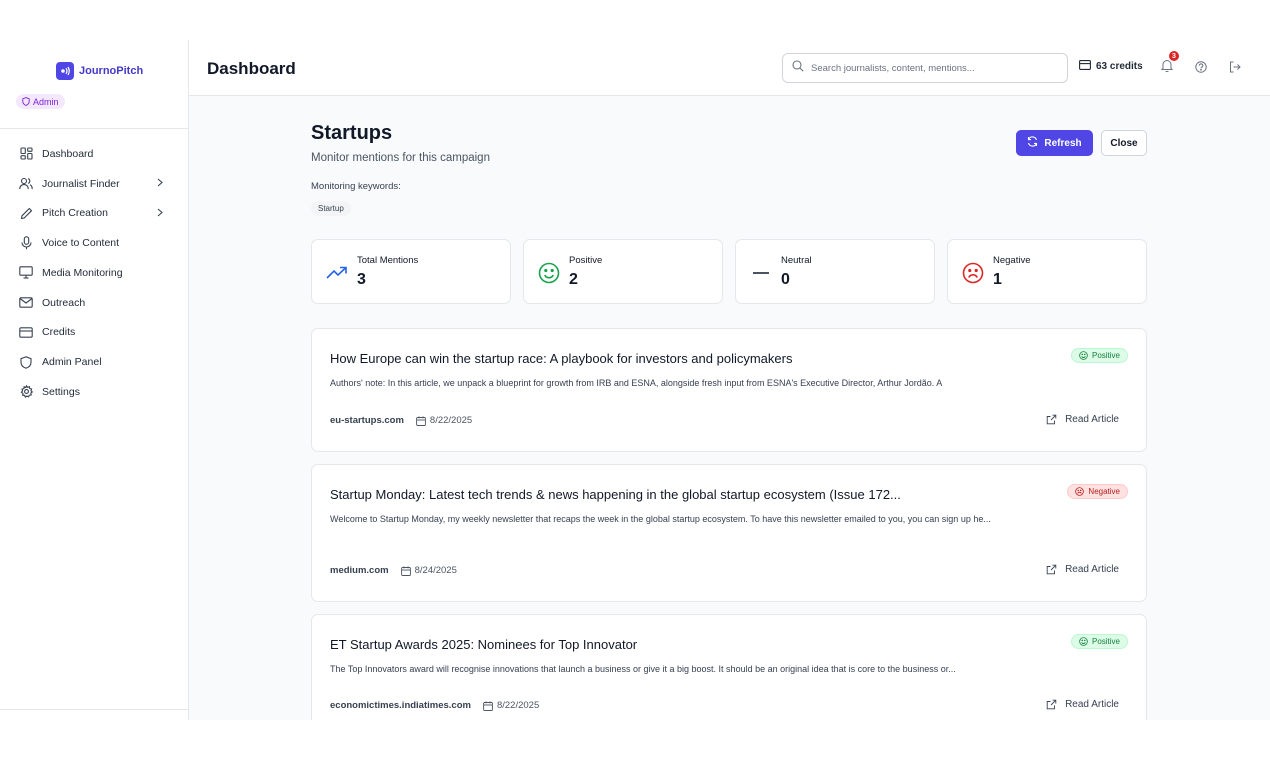 Image resolution: width=1270 pixels, height=760 pixels. Describe the element at coordinates (65, 71) in the screenshot. I see `journopitch-logo-icon` at that location.